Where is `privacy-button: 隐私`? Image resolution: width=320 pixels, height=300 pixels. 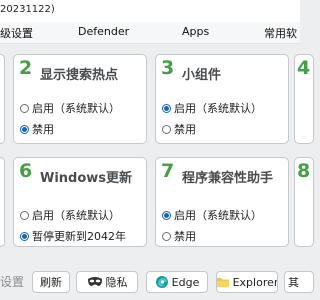 privacy-button: 隐私 is located at coordinates (107, 282).